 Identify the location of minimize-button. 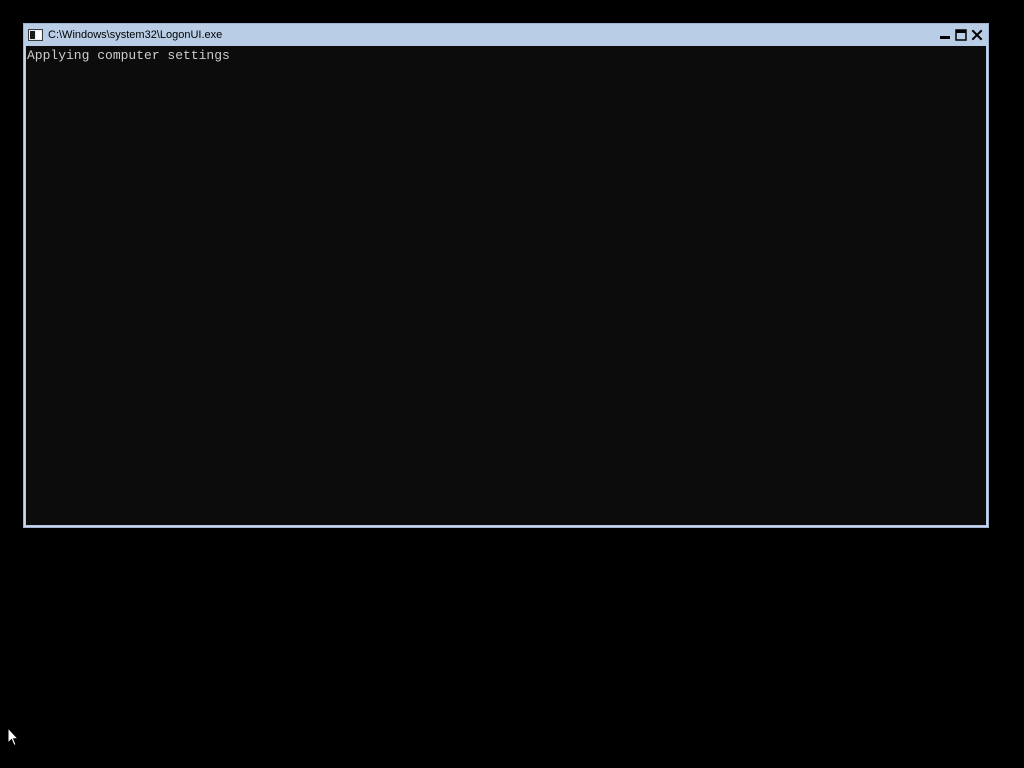
(945, 35).